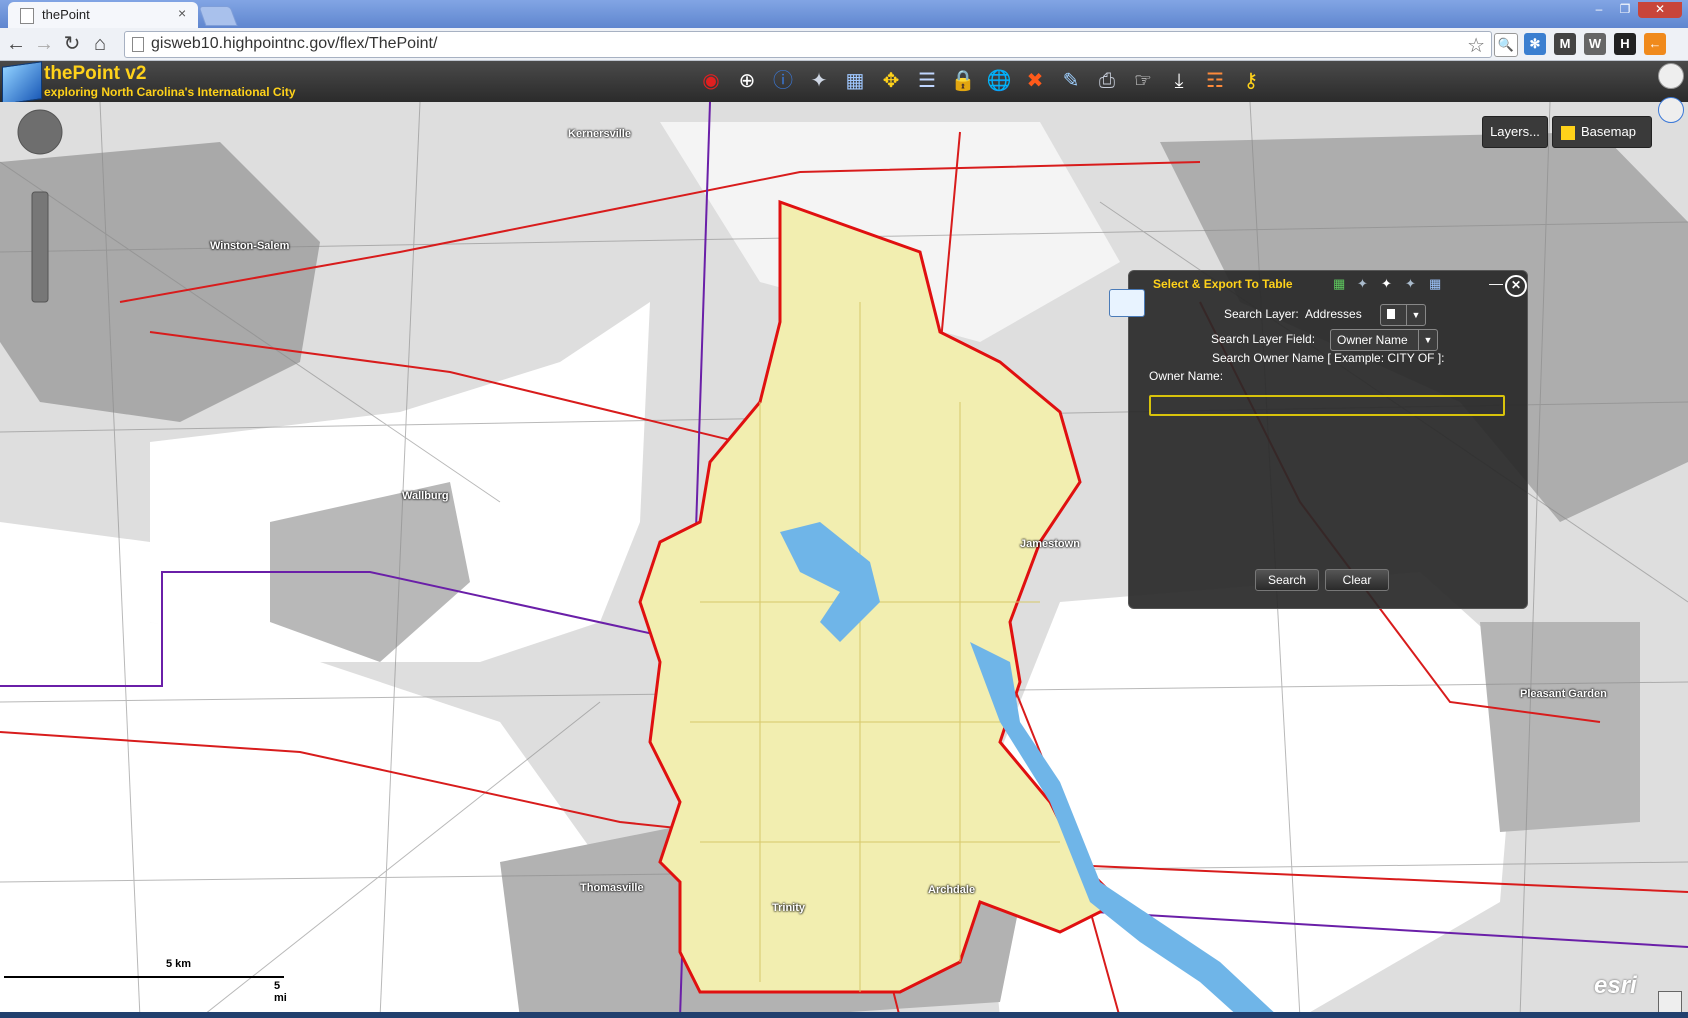 The height and width of the screenshot is (1018, 1688). What do you see at coordinates (1035, 81) in the screenshot?
I see `clear-tool-icon: ✖` at bounding box center [1035, 81].